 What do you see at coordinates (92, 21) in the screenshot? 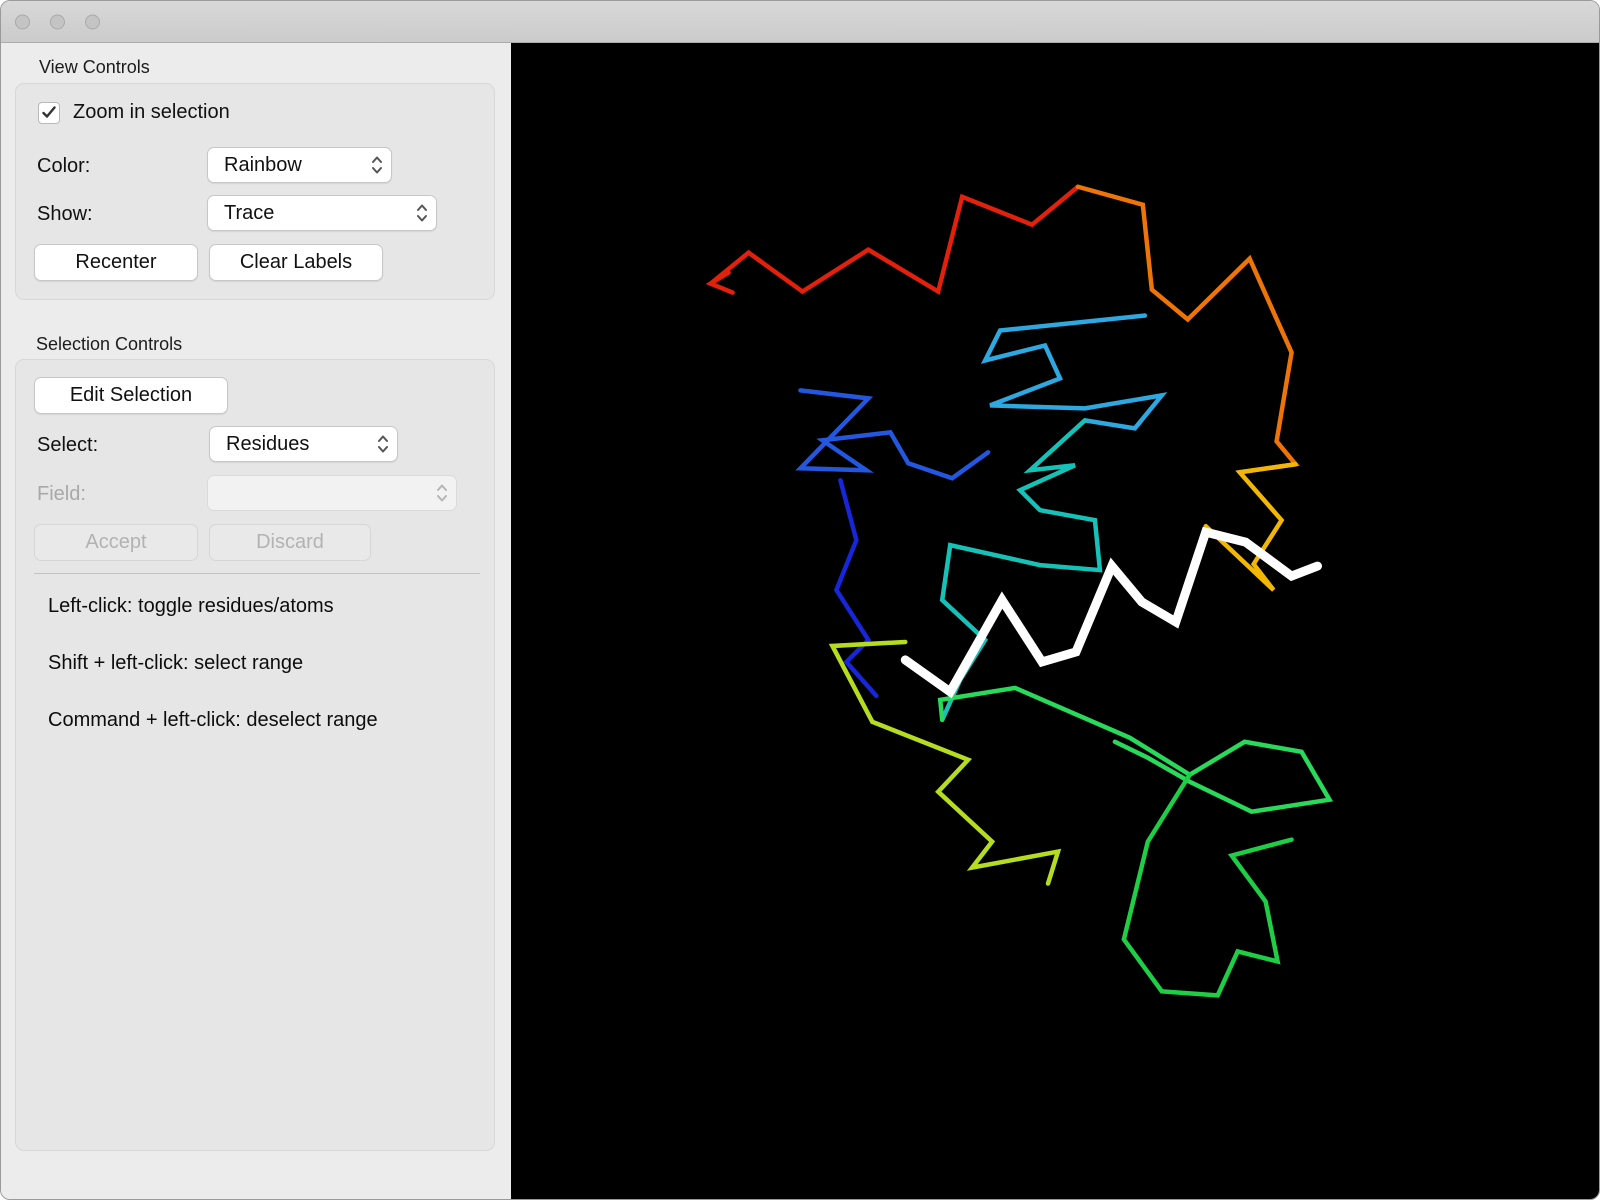
I see `zoom-window-button` at bounding box center [92, 21].